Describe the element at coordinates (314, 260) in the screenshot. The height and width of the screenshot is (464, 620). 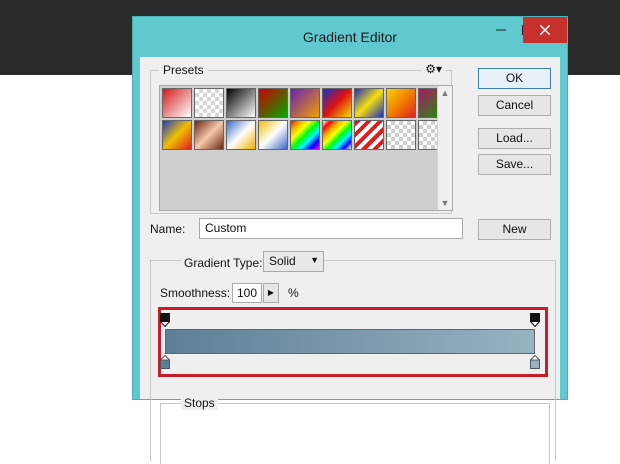
I see `chevron-down-icon: ▼` at that location.